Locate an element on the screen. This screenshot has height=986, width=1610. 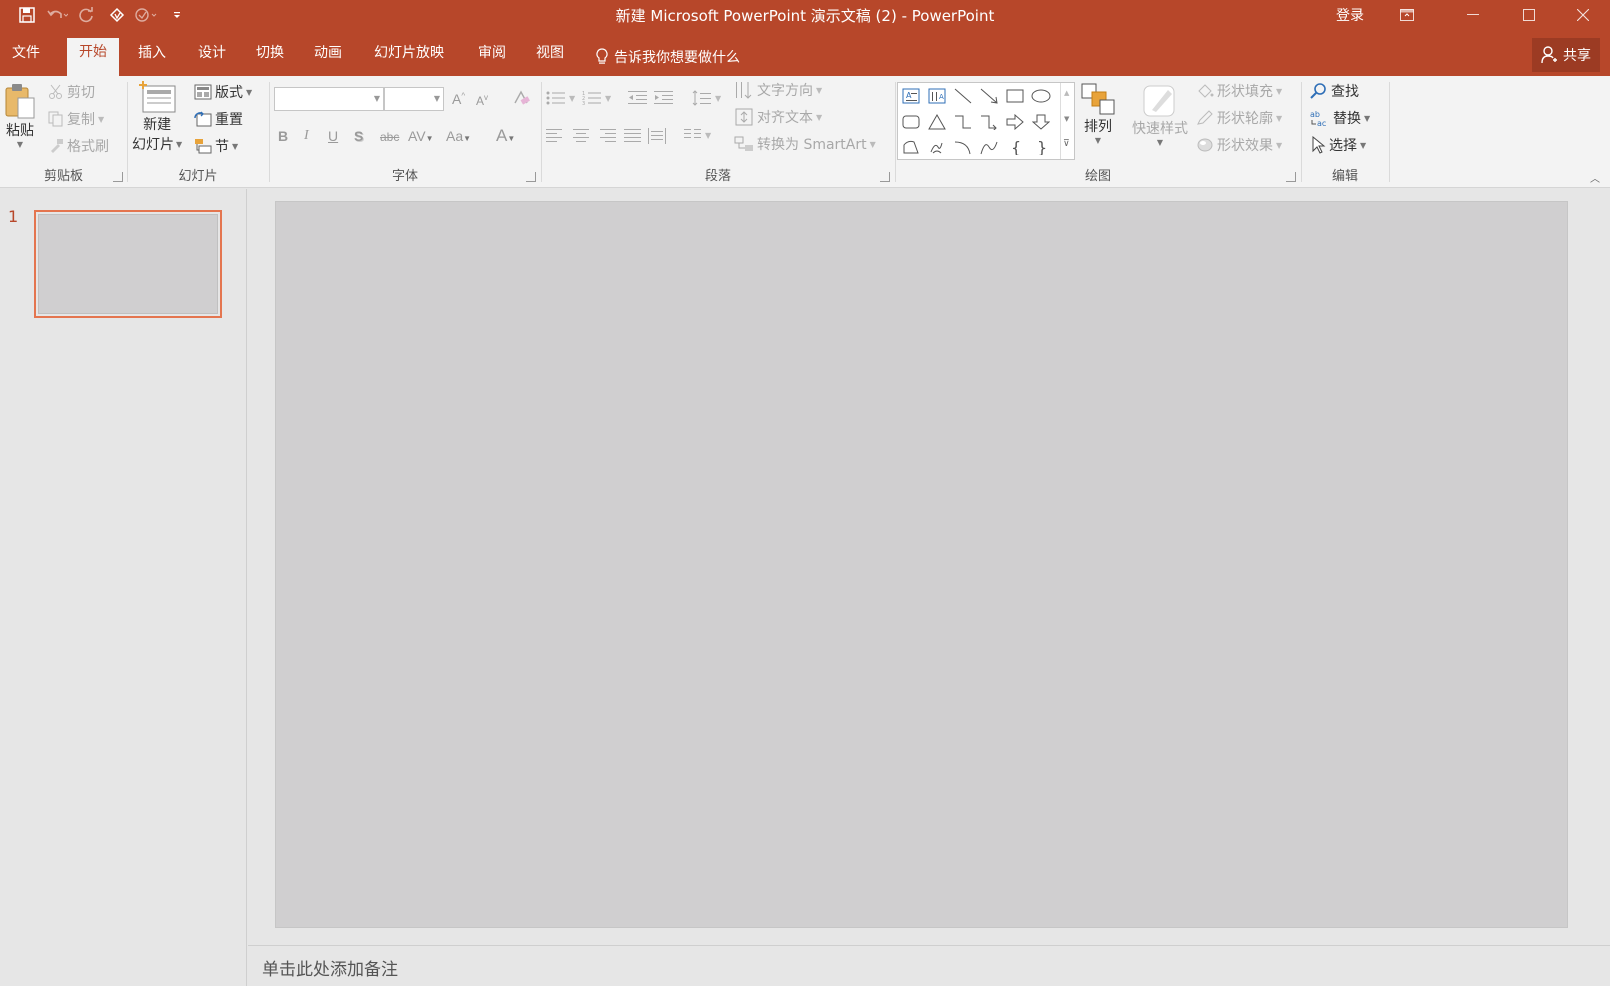
tab-review: 审阅 is located at coordinates (492, 58).